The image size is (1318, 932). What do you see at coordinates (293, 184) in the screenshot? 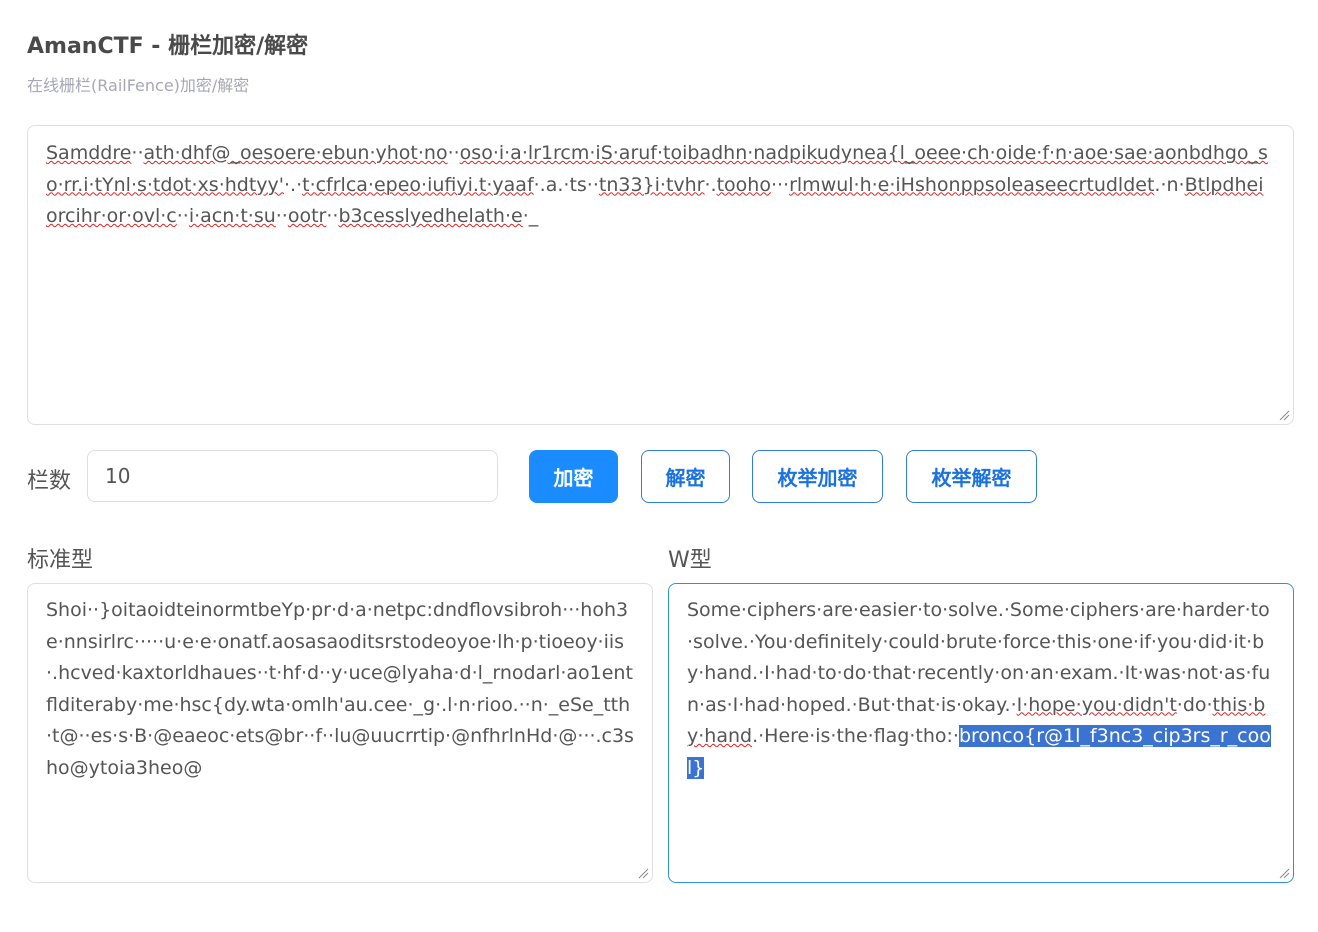
I see `input-text-segment: ·.·` at bounding box center [293, 184].